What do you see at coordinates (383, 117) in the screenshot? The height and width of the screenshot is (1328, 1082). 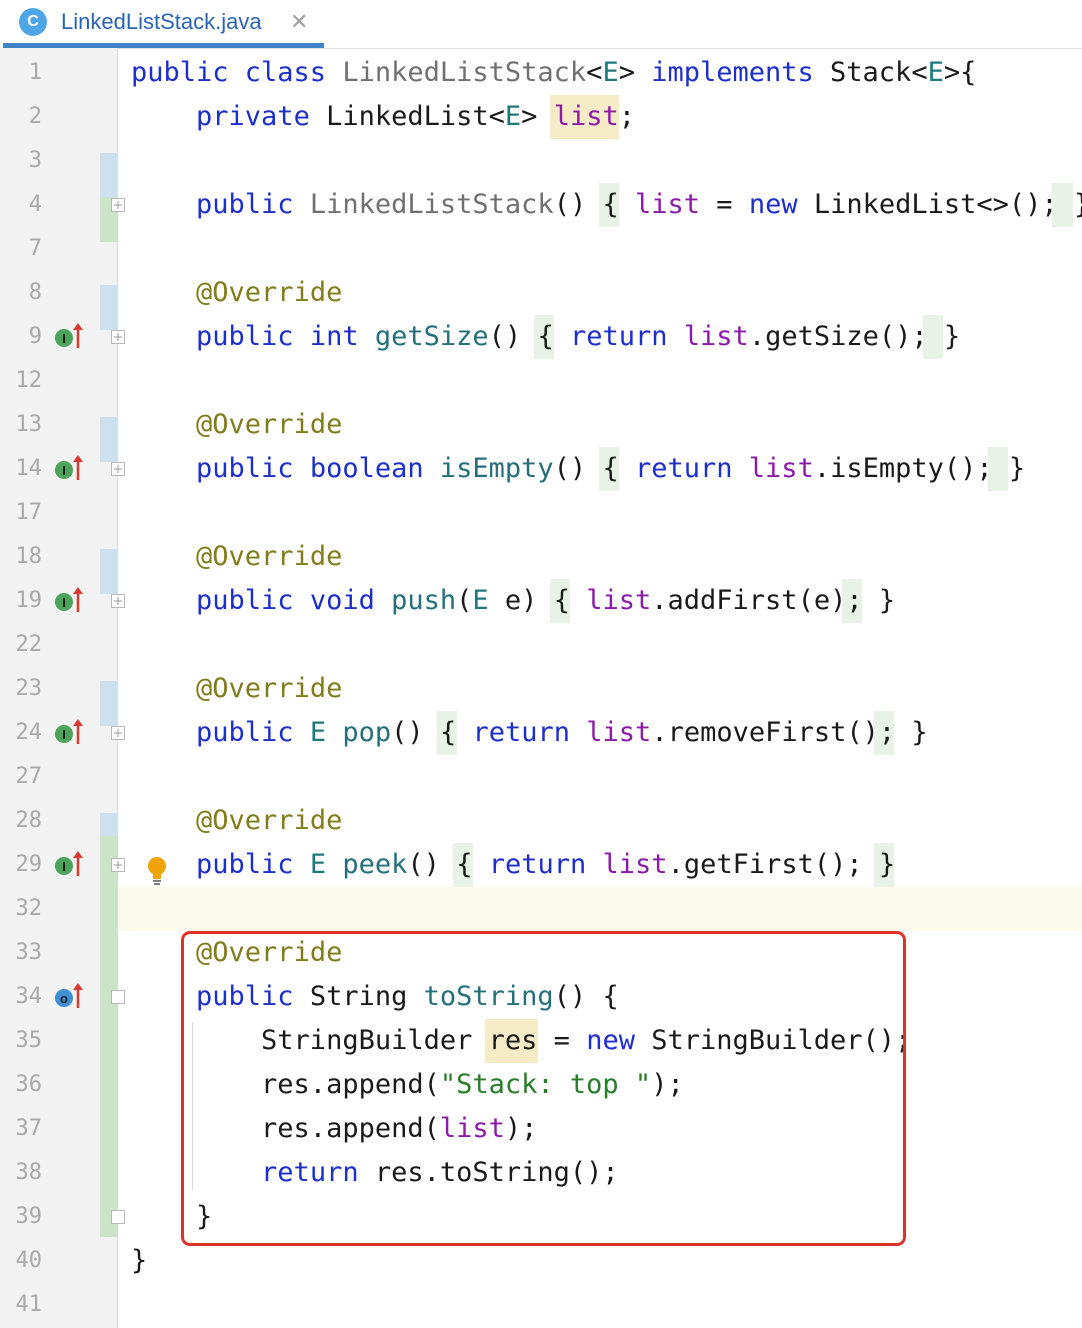 I see `code-line: private LinkedList<E> list;` at bounding box center [383, 117].